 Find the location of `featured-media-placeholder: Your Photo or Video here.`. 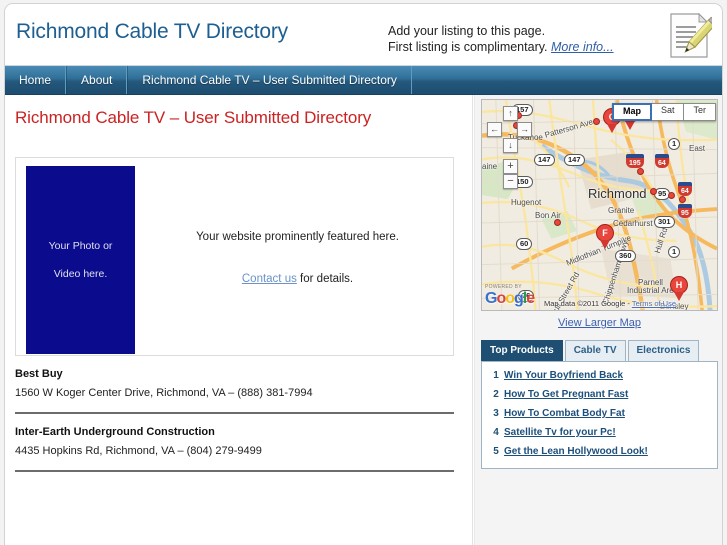

featured-media-placeholder: Your Photo or Video here. is located at coordinates (80, 260).